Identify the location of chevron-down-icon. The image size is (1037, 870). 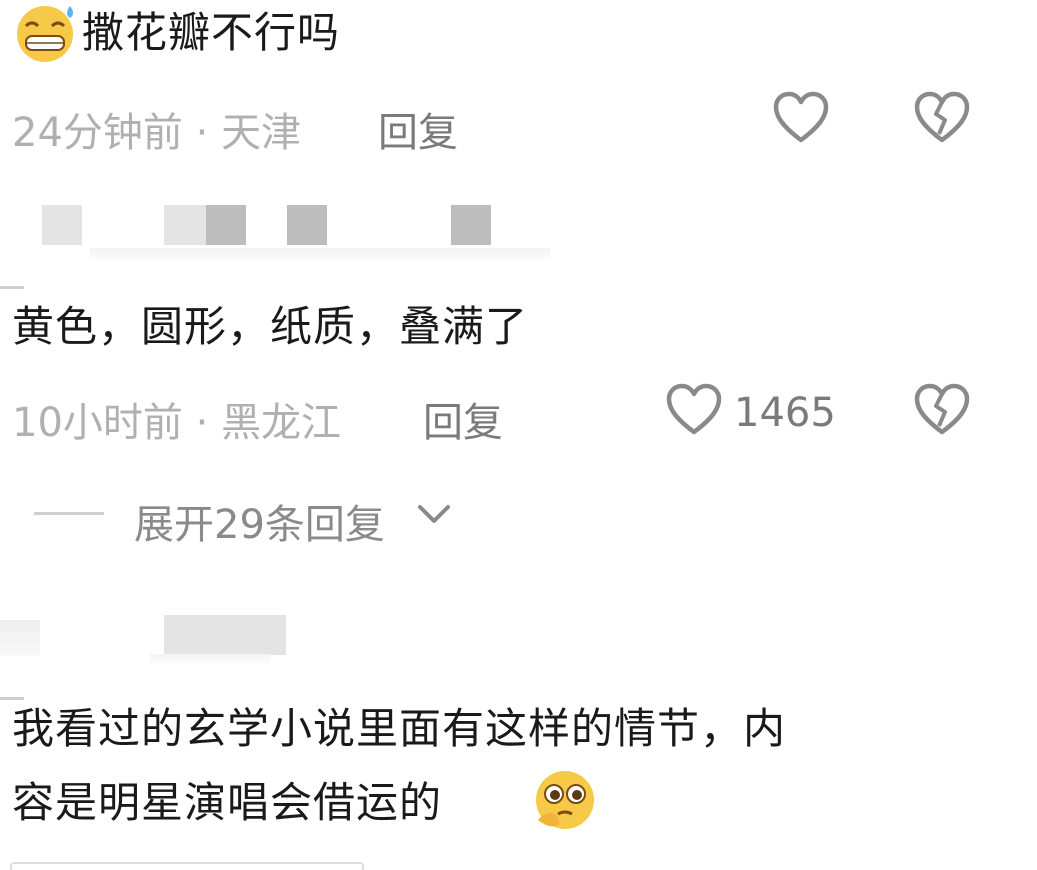
(434, 514).